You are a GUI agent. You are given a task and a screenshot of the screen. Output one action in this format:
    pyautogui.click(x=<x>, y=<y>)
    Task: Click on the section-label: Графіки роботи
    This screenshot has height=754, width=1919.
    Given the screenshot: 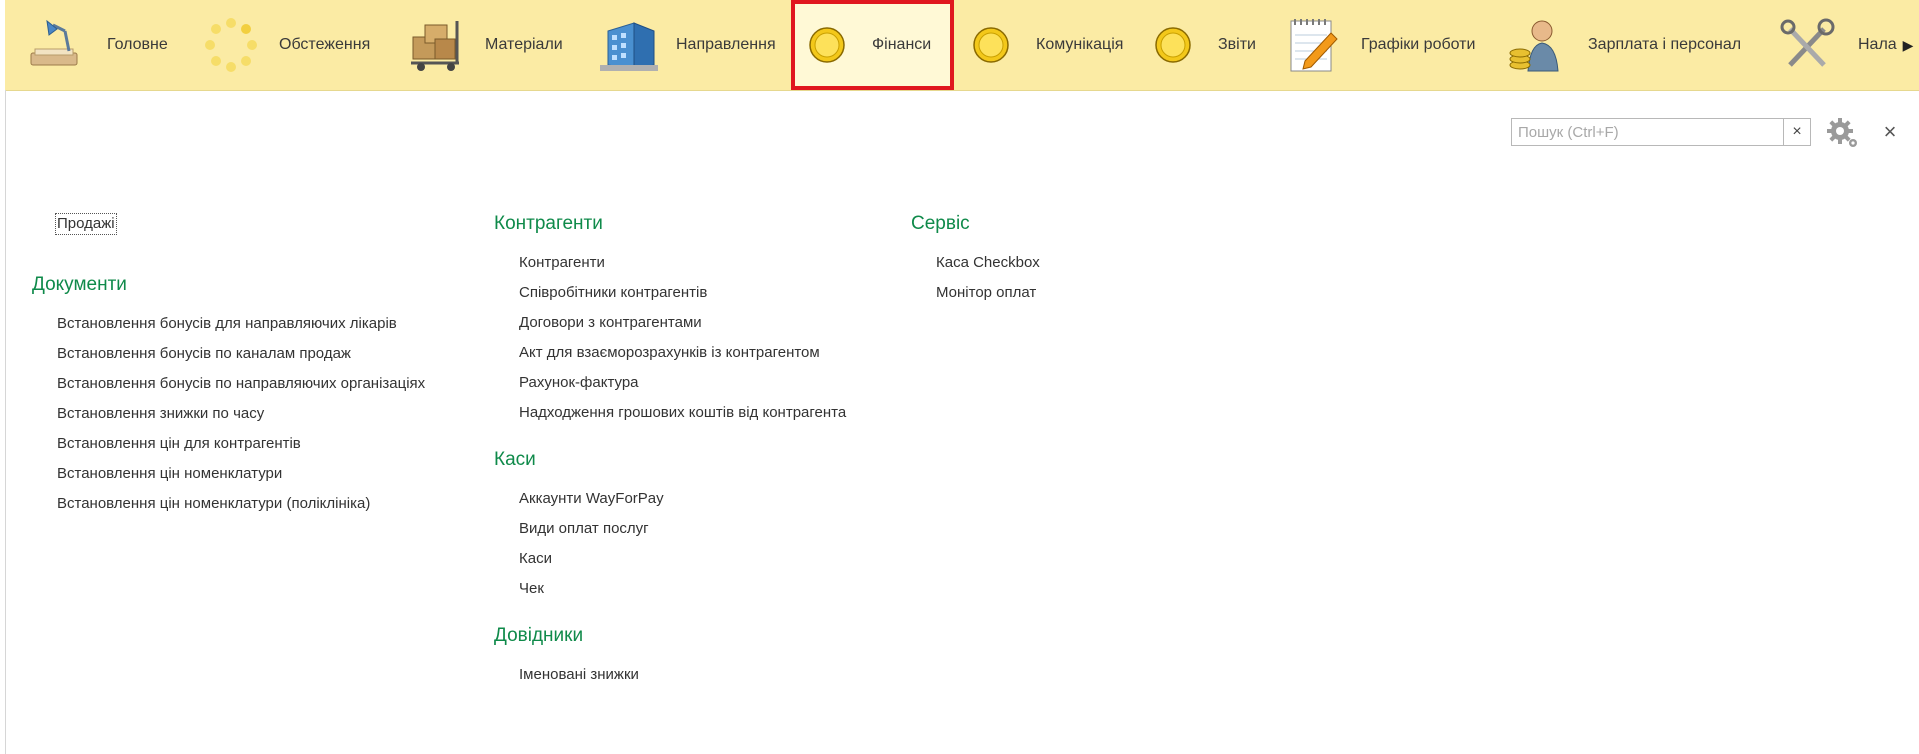 What is the action you would take?
    pyautogui.click(x=1418, y=44)
    